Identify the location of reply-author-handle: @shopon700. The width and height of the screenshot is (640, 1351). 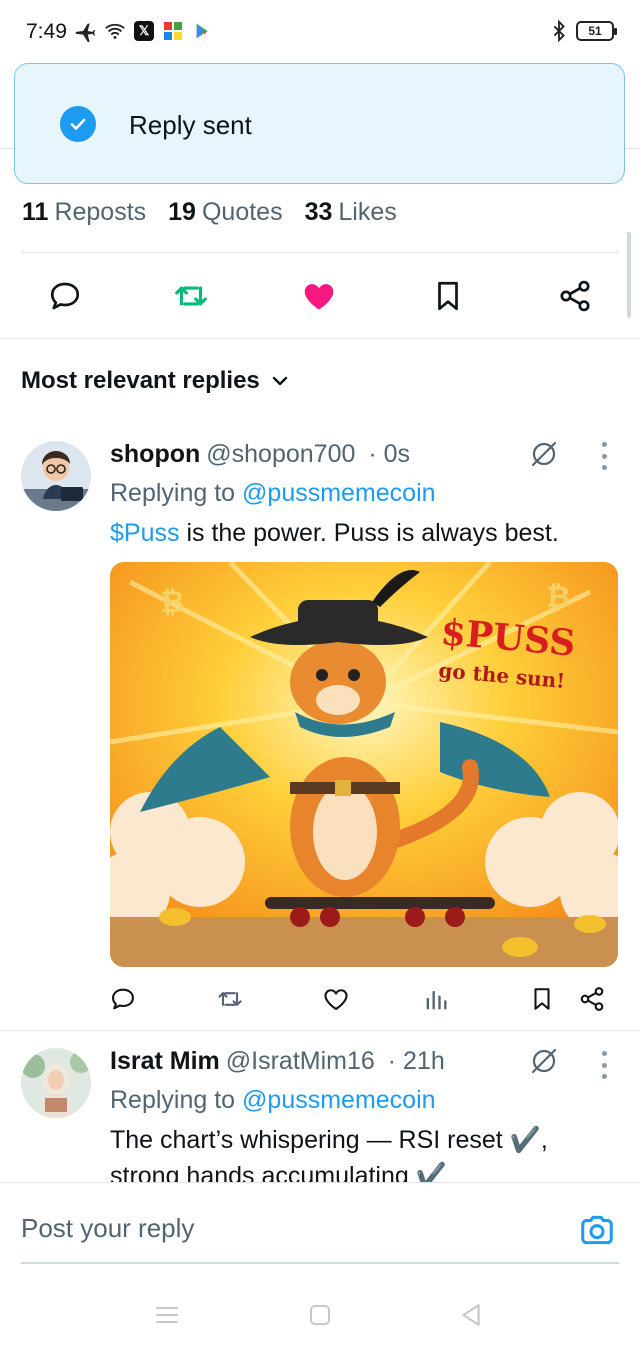
(280, 454).